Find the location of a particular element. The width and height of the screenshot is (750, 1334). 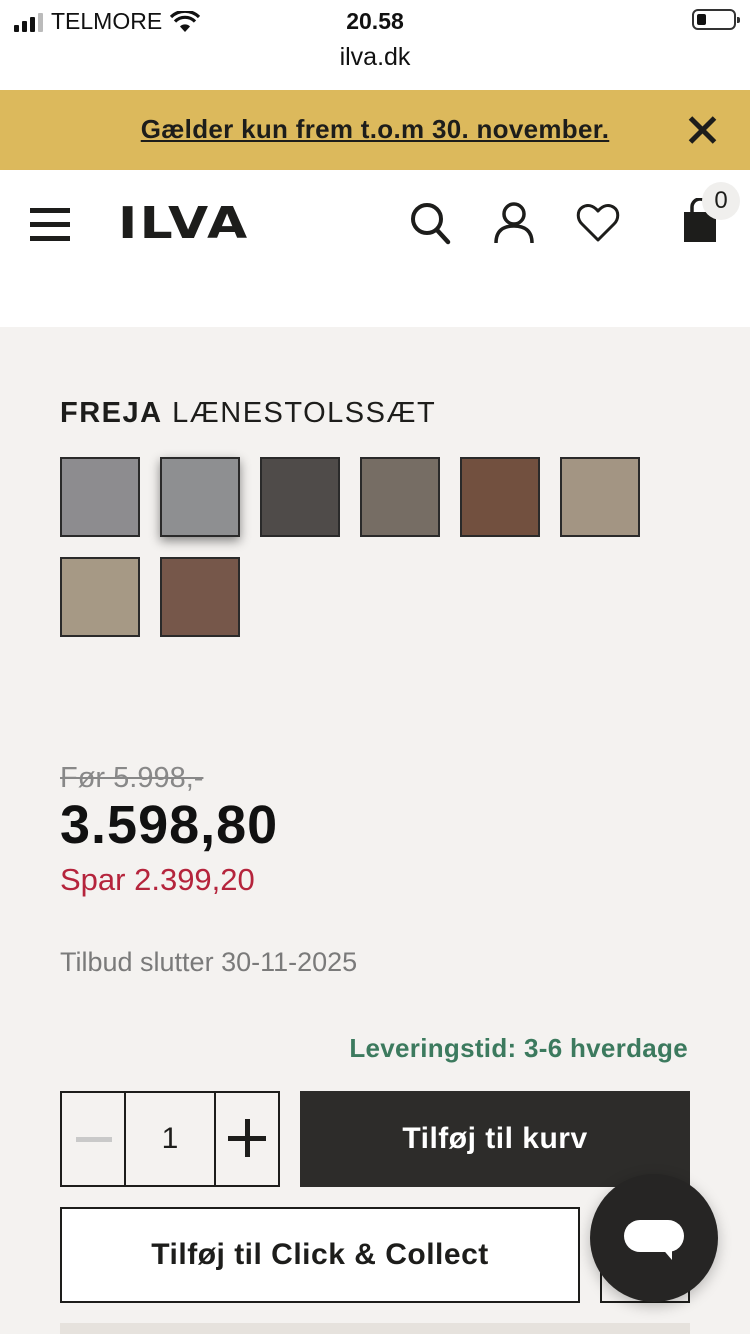

cart-count-badge: 0 is located at coordinates (721, 201).